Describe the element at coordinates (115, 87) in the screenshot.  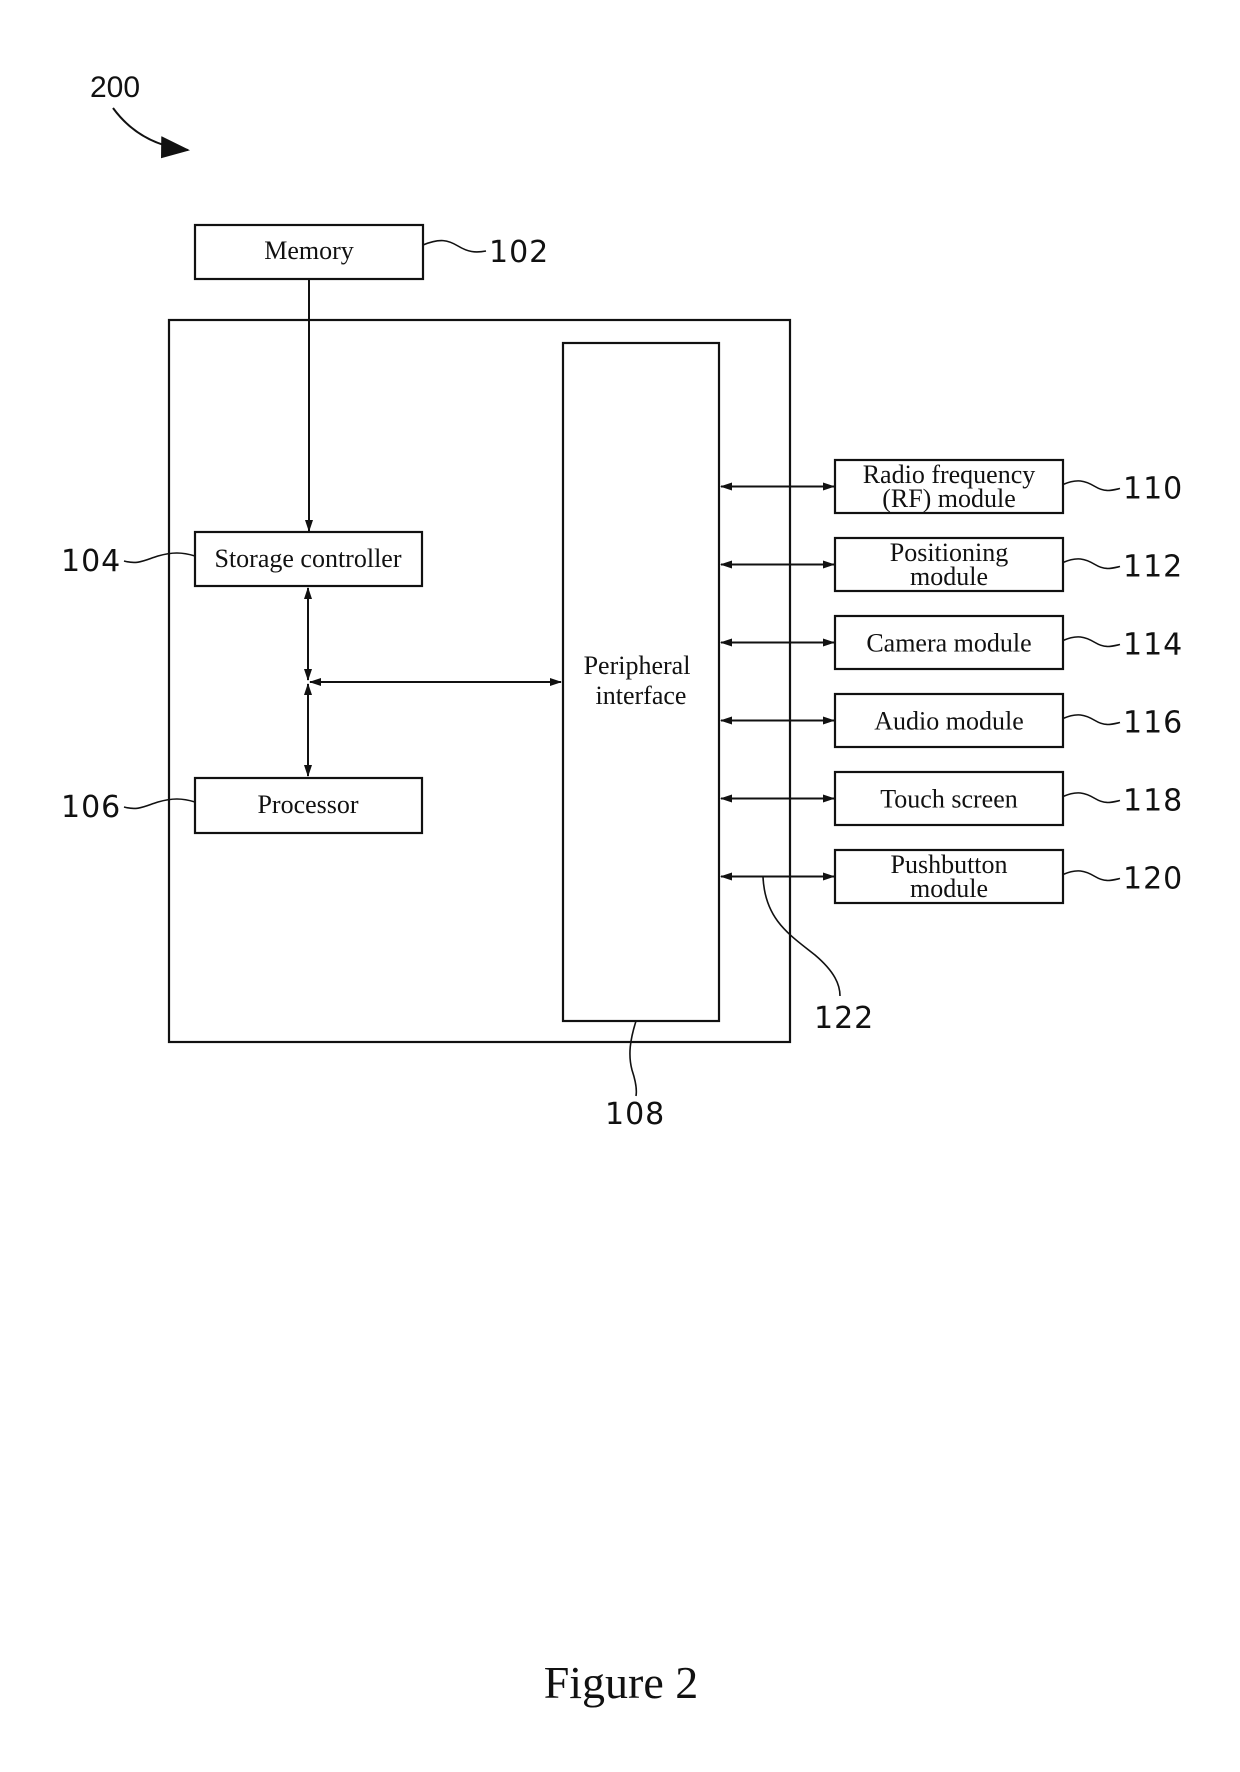
I see `figure-number-label: 200` at that location.